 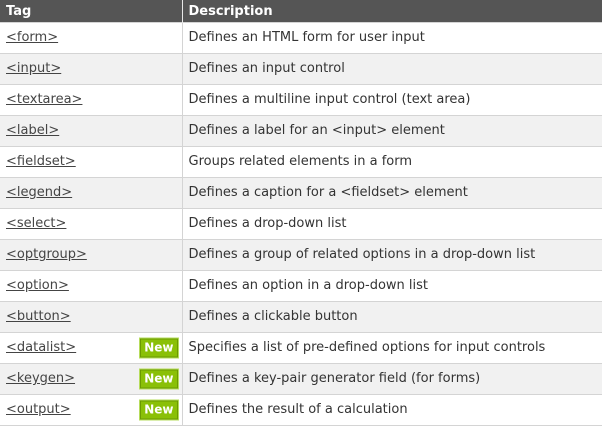 What do you see at coordinates (91, 379) in the screenshot?
I see `tag-cell: <keygen> New` at bounding box center [91, 379].